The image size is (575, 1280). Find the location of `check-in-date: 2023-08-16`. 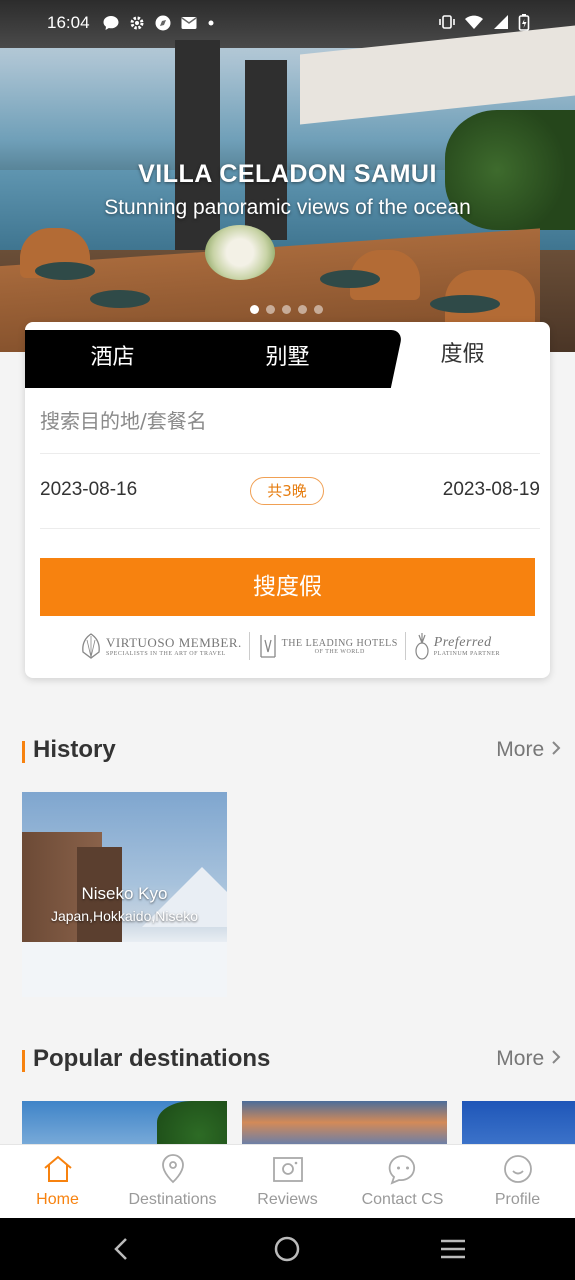

check-in-date: 2023-08-16 is located at coordinates (88, 490).